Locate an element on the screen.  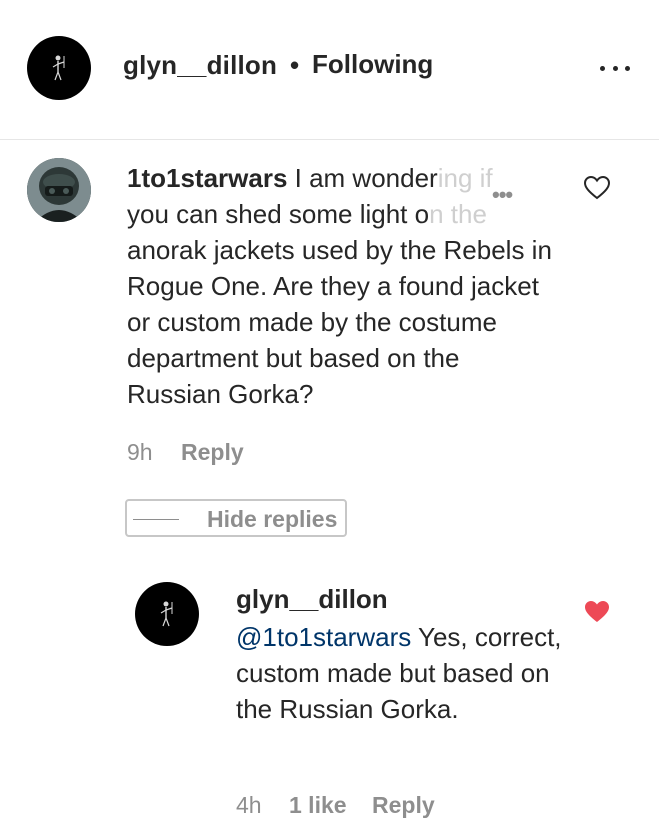
commenter-username: 1to1starwars is located at coordinates (207, 178).